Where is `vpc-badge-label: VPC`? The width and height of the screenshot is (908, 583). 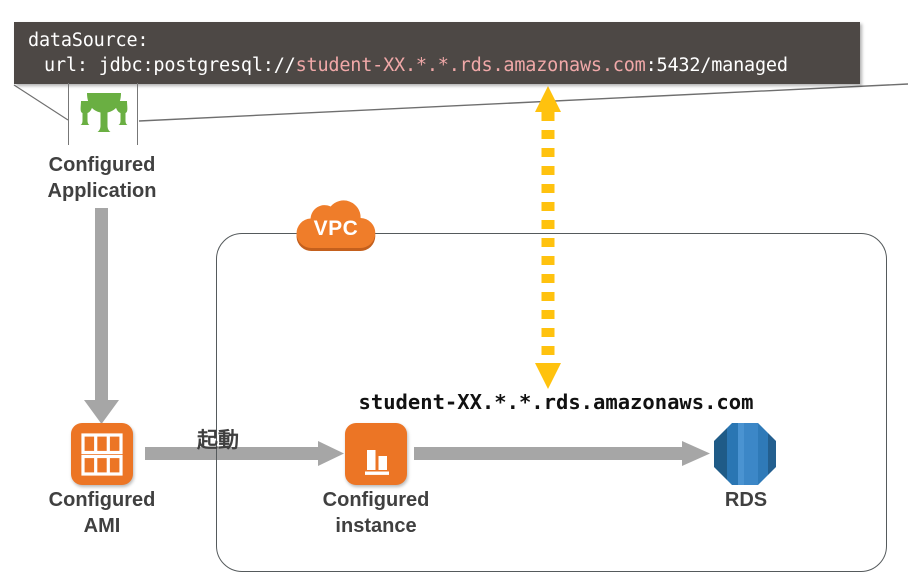 vpc-badge-label: VPC is located at coordinates (336, 228).